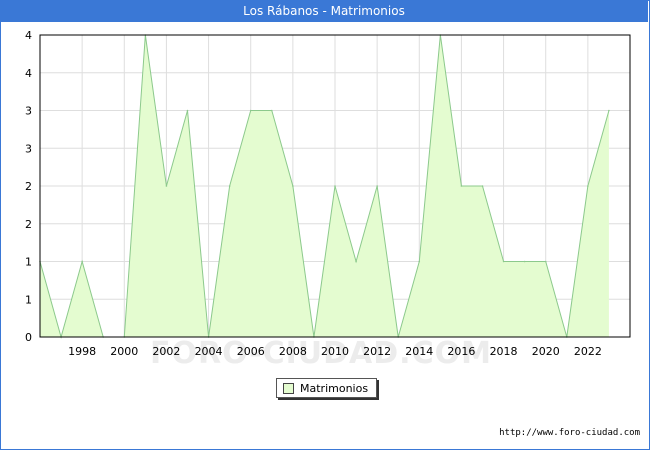 This screenshot has width=650, height=450. I want to click on source-url: http://www.foro-ciudad.com, so click(569, 433).